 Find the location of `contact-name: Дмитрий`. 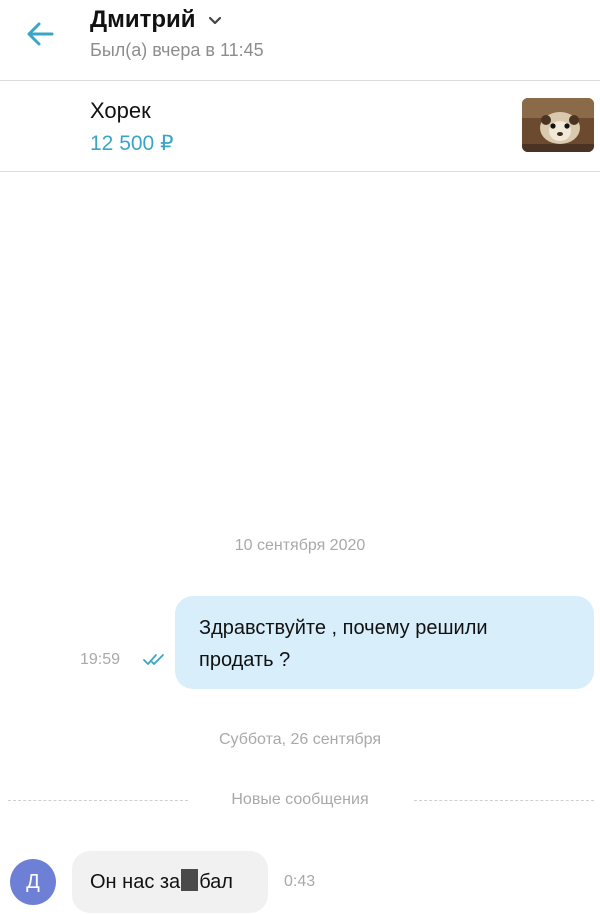

contact-name: Дмитрий is located at coordinates (143, 19).